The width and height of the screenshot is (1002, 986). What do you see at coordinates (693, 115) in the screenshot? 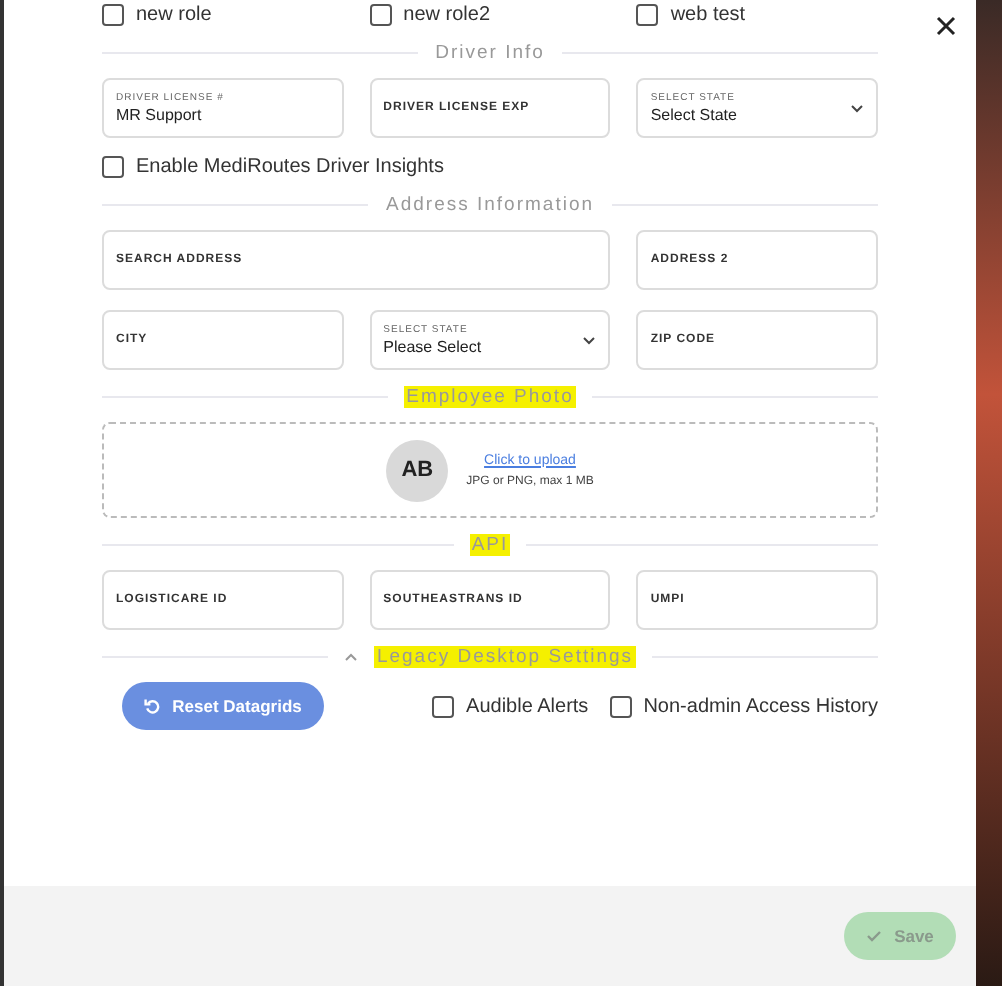
I see `field-value: Select State` at bounding box center [693, 115].